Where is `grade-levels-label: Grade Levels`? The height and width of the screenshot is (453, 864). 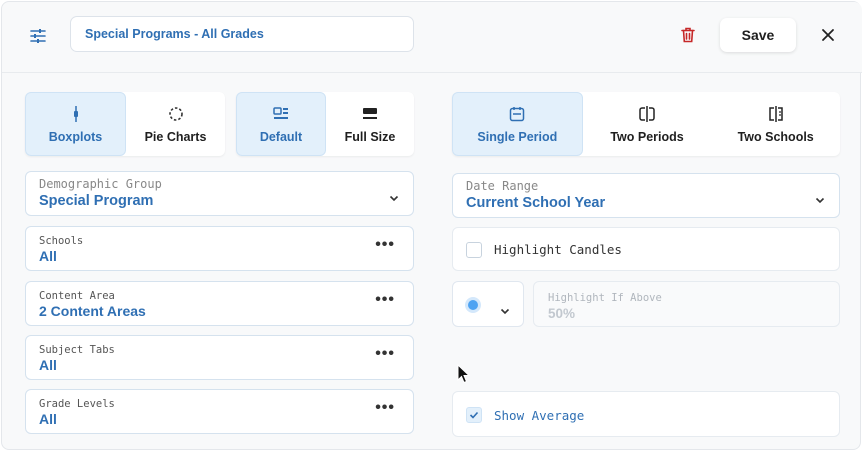
grade-levels-label: Grade Levels is located at coordinates (77, 404).